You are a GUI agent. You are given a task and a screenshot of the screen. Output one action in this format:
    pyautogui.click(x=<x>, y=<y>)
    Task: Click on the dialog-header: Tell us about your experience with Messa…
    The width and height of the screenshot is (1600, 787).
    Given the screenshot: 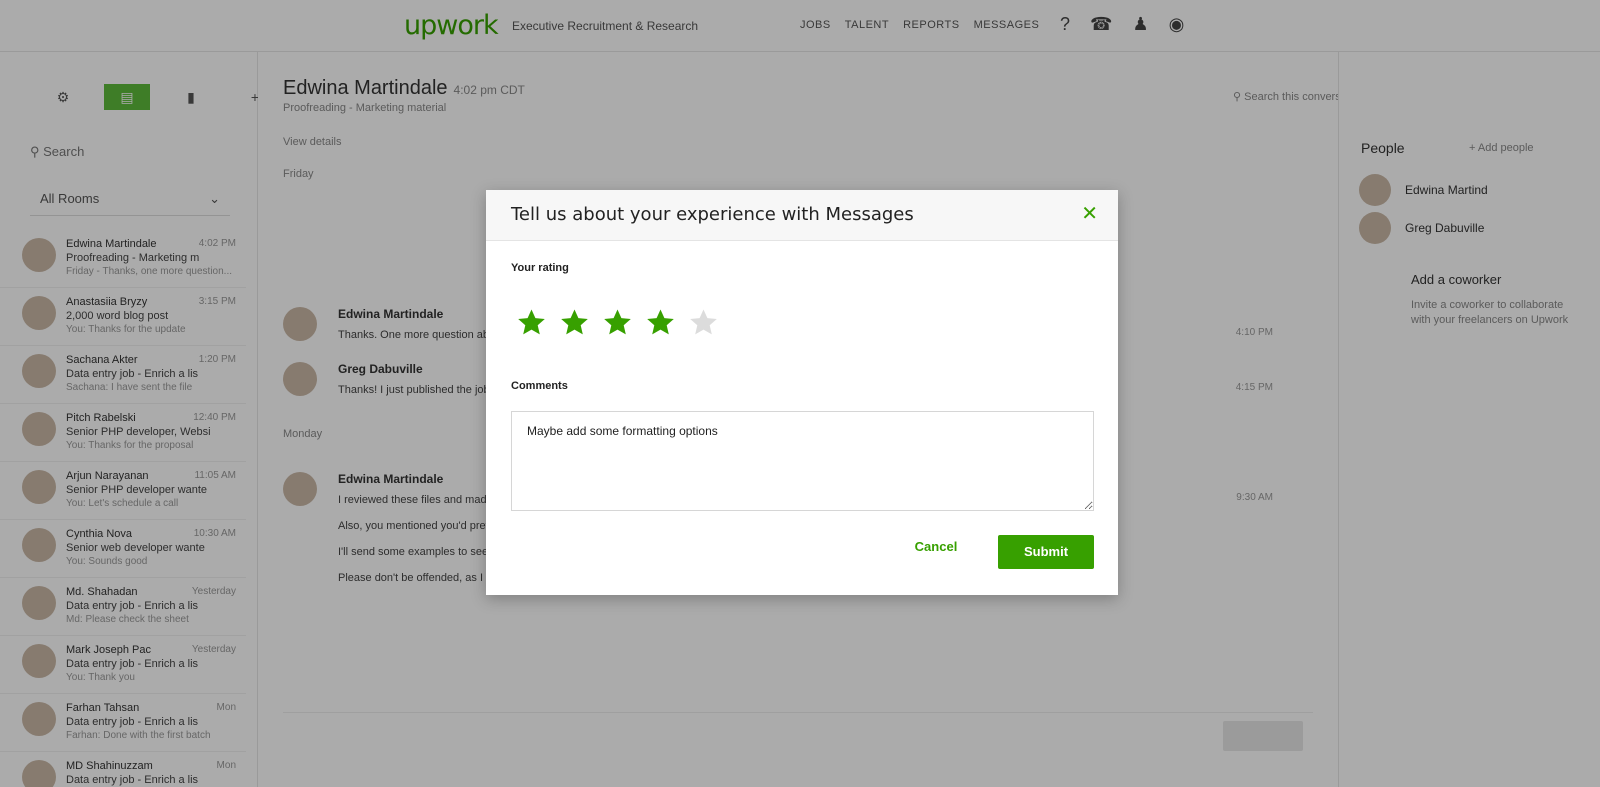 What is the action you would take?
    pyautogui.click(x=802, y=215)
    